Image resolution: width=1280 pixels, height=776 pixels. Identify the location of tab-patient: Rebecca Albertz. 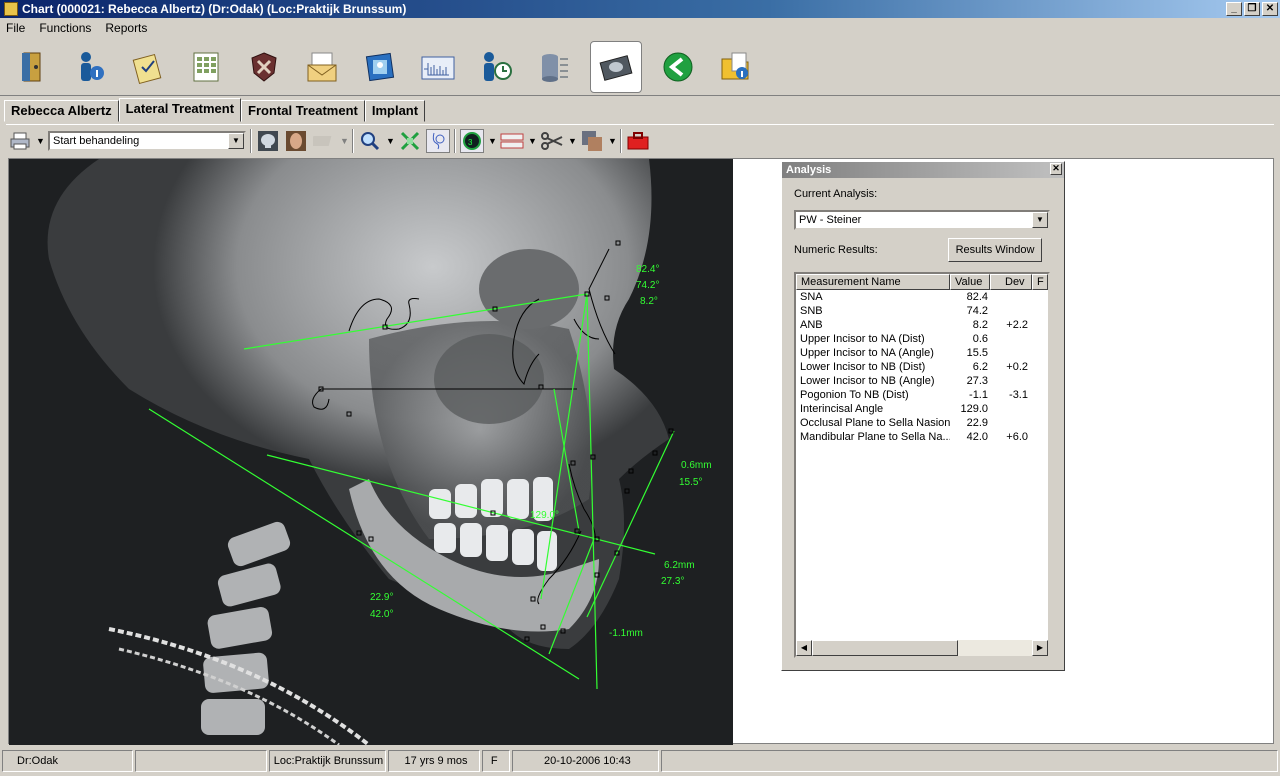
(61, 111).